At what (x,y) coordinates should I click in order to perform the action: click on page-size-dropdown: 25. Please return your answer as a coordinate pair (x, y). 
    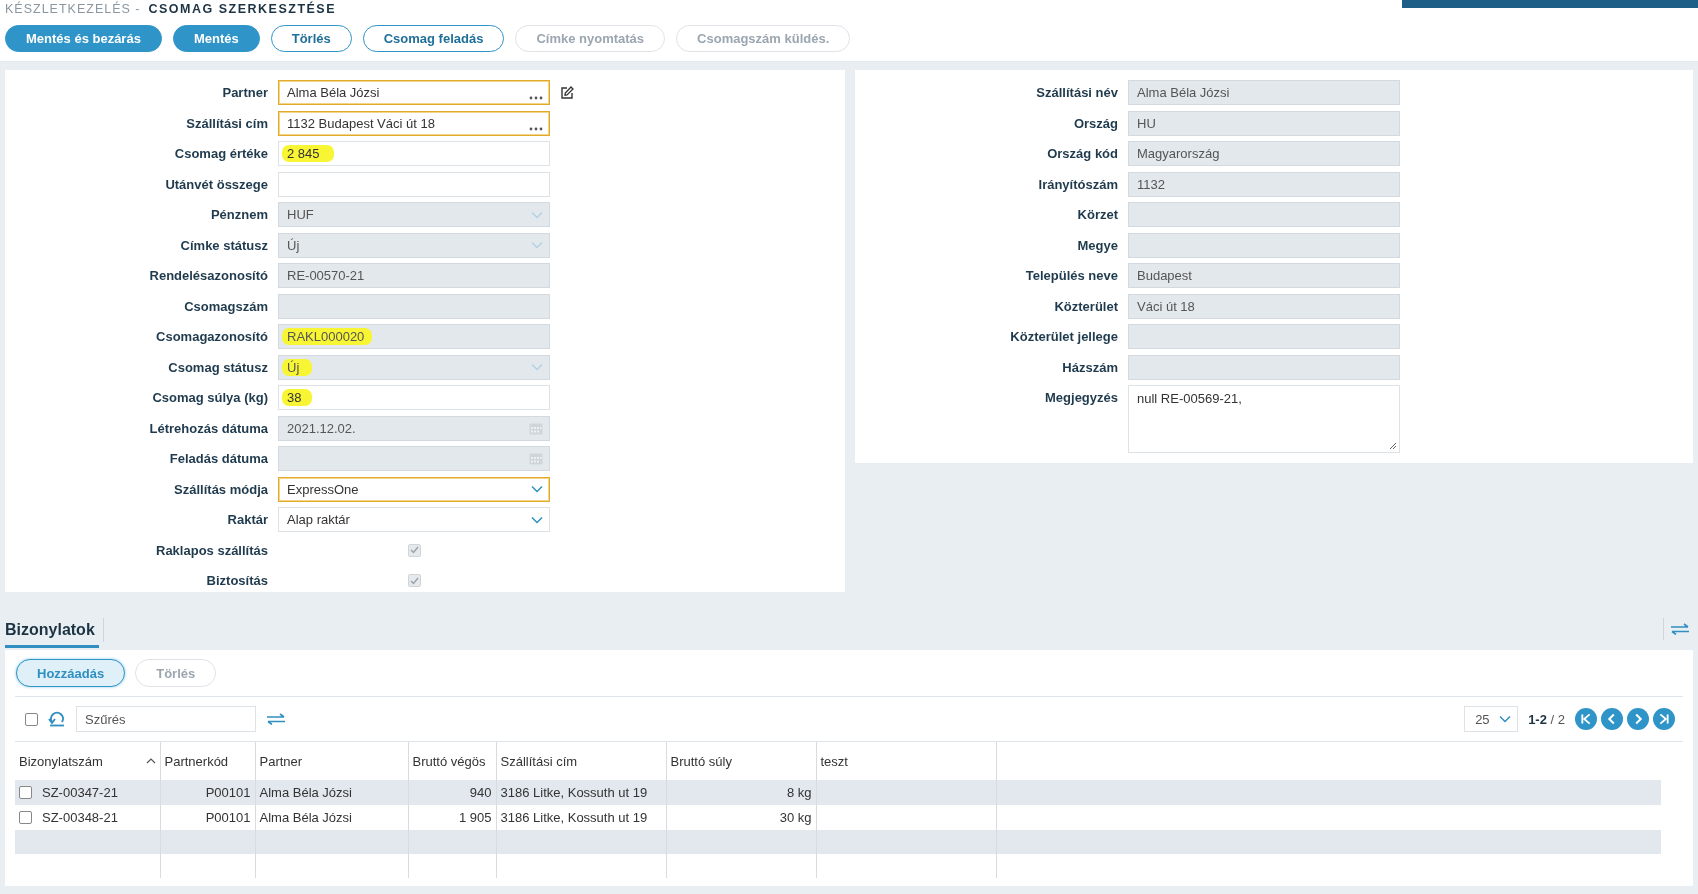
    Looking at the image, I should click on (1491, 719).